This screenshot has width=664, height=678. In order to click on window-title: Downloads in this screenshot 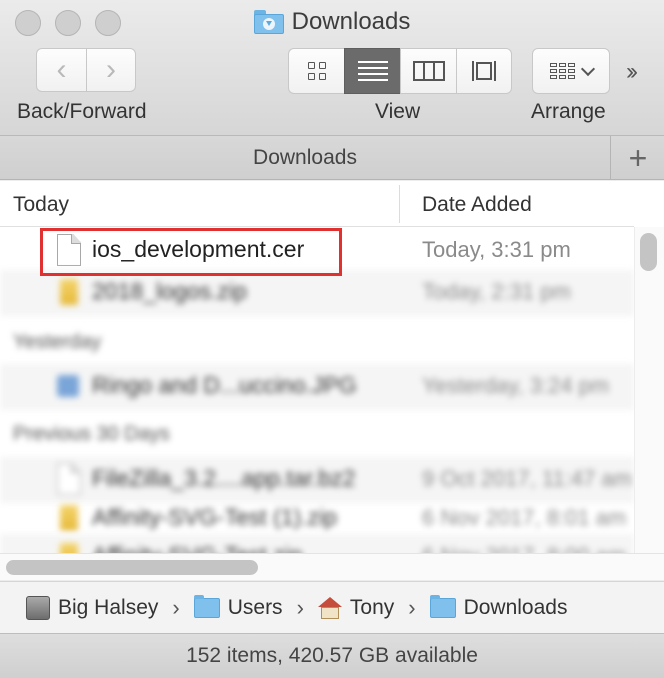, I will do `click(332, 22)`.